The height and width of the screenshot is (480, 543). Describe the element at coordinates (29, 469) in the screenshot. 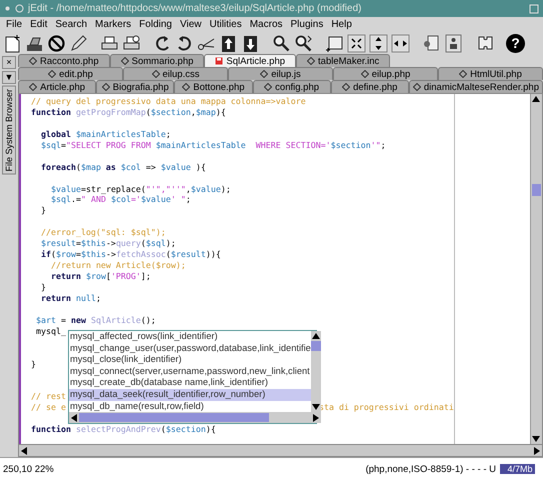

I see `caret-position: 250,10 22%` at that location.